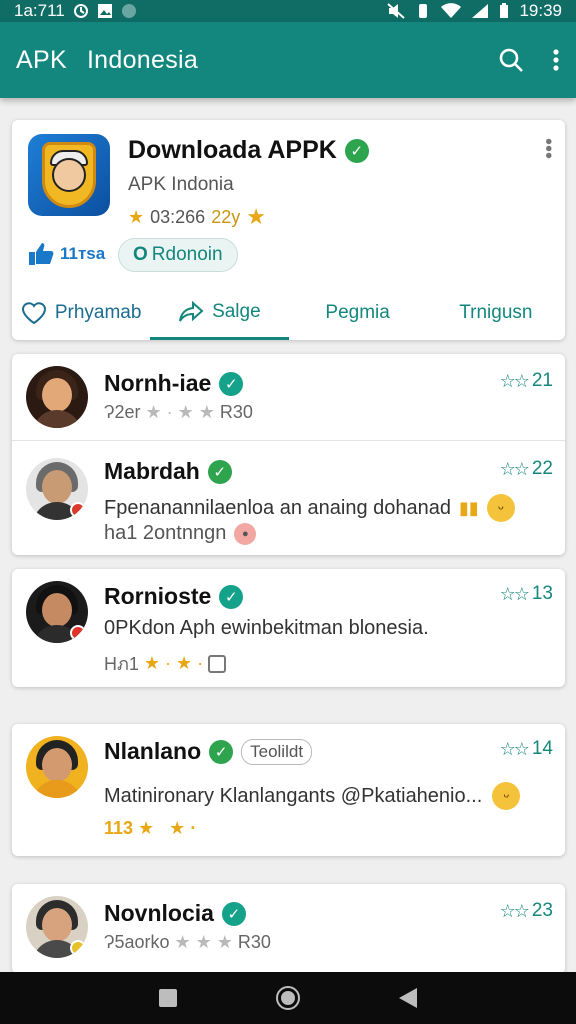 The width and height of the screenshot is (576, 1024). Describe the element at coordinates (158, 383) in the screenshot. I see `reviewer-name-text: Nornh-iae` at that location.